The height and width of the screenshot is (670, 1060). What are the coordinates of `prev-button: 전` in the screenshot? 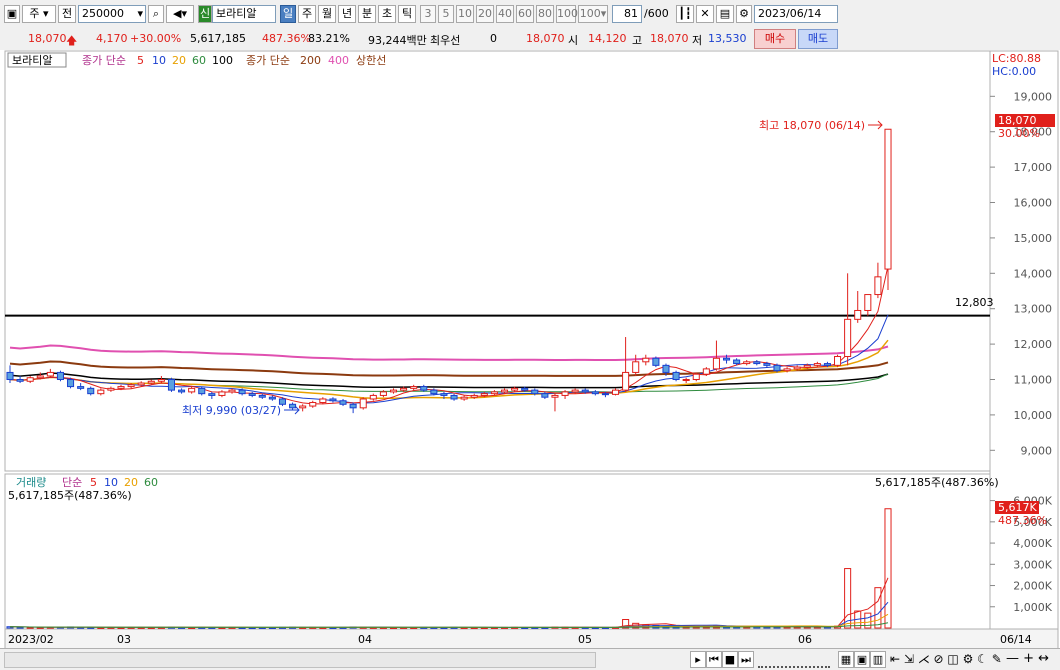 It's located at (67, 14).